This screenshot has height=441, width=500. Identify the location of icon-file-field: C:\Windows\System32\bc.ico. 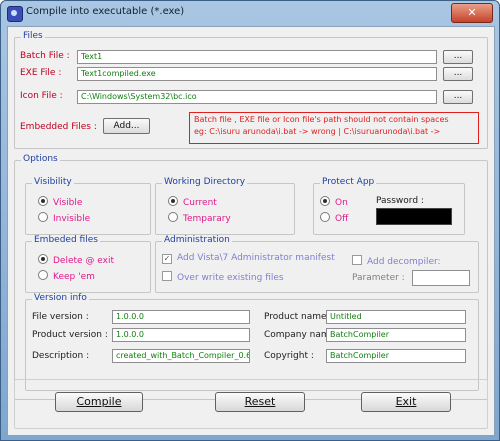
(257, 97).